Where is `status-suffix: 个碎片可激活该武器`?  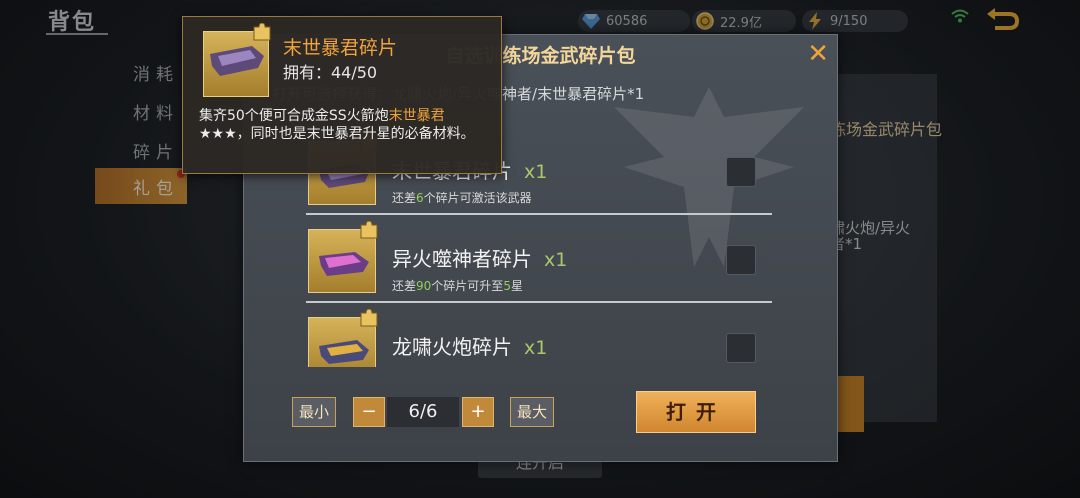
status-suffix: 个碎片可激活该武器 is located at coordinates (477, 198).